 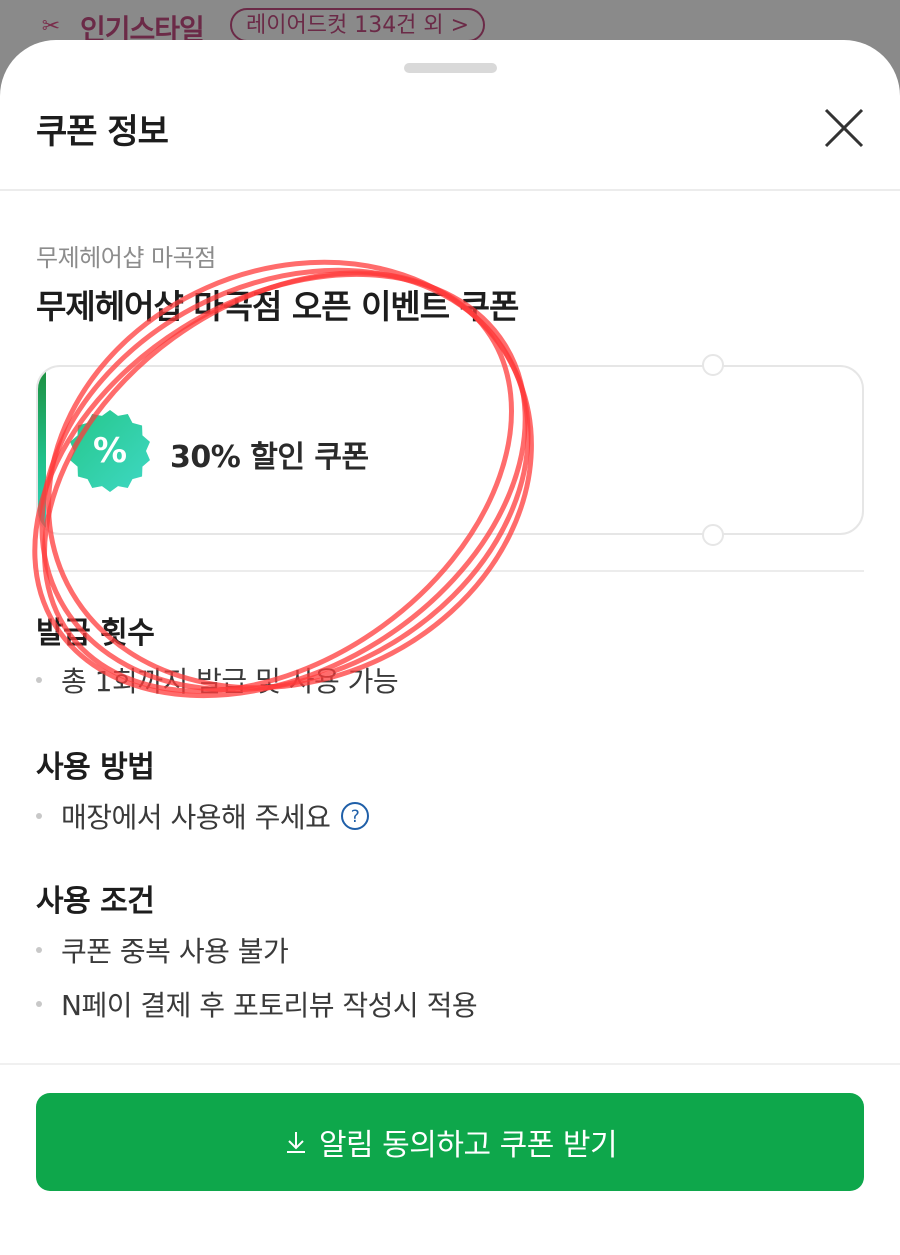 I want to click on list-item: 쿠폰 중복 사용 불가, so click(x=162, y=950).